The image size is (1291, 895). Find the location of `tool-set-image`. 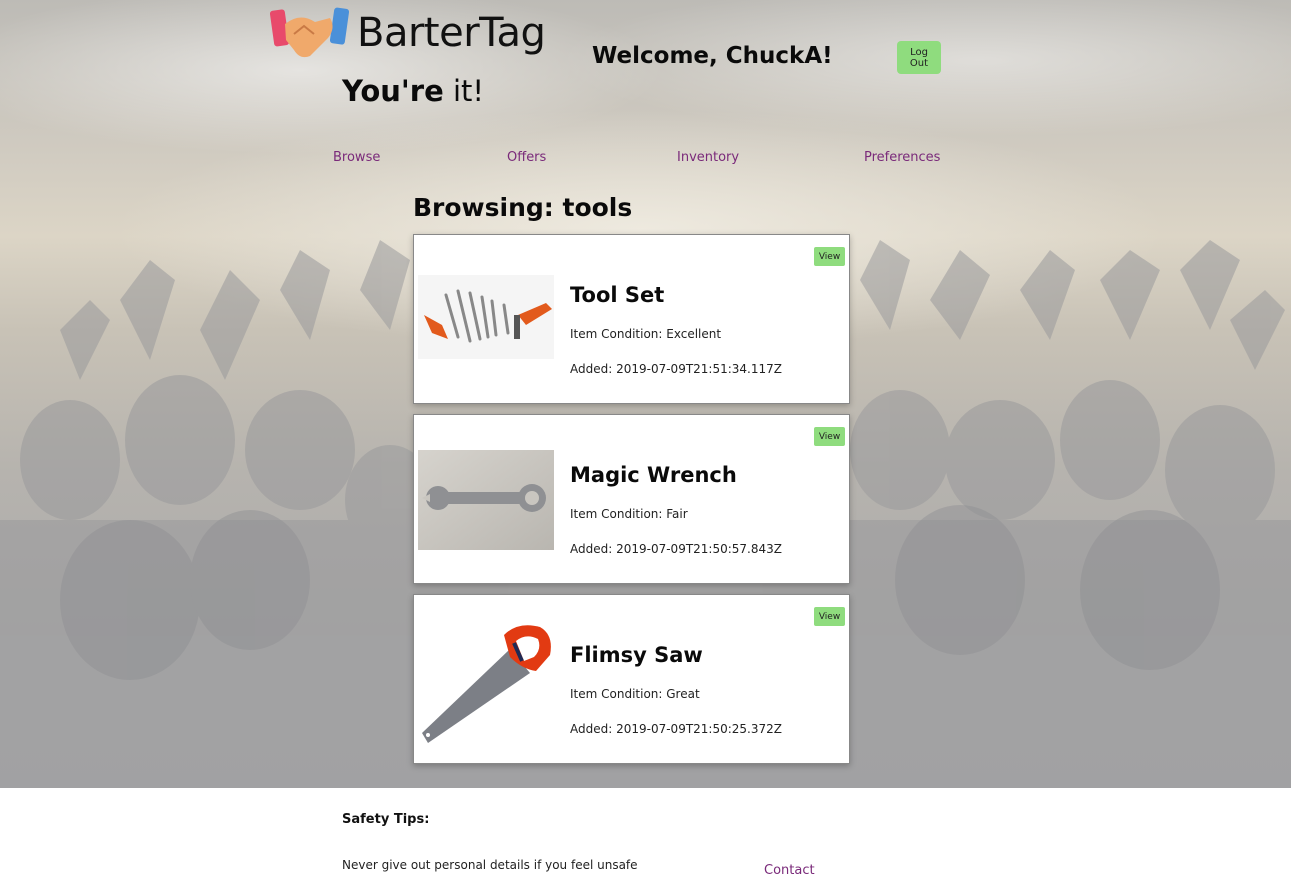

tool-set-image is located at coordinates (486, 317).